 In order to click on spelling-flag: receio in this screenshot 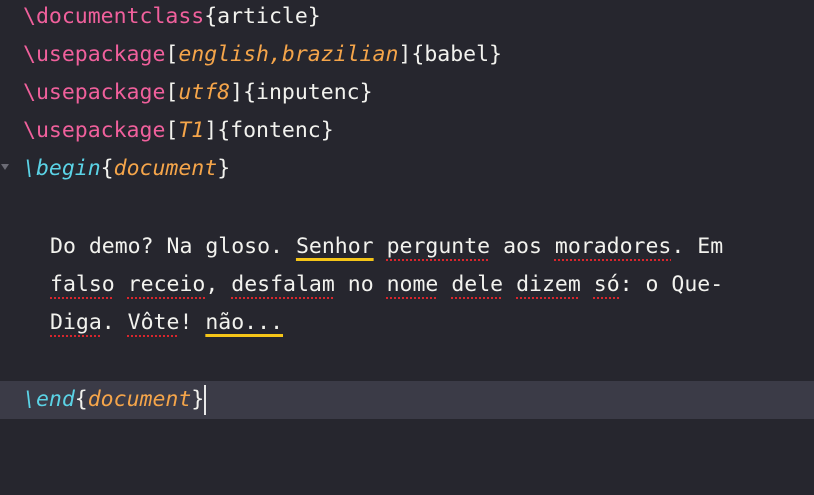, I will do `click(167, 284)`.